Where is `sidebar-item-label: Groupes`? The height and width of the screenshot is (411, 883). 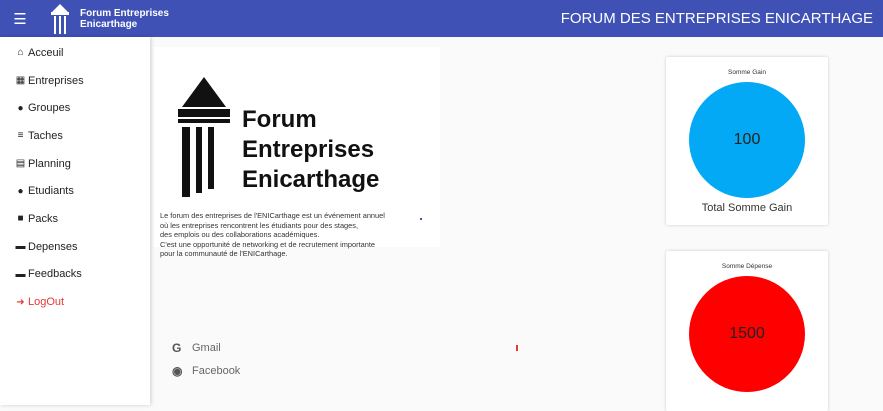 sidebar-item-label: Groupes is located at coordinates (49, 108).